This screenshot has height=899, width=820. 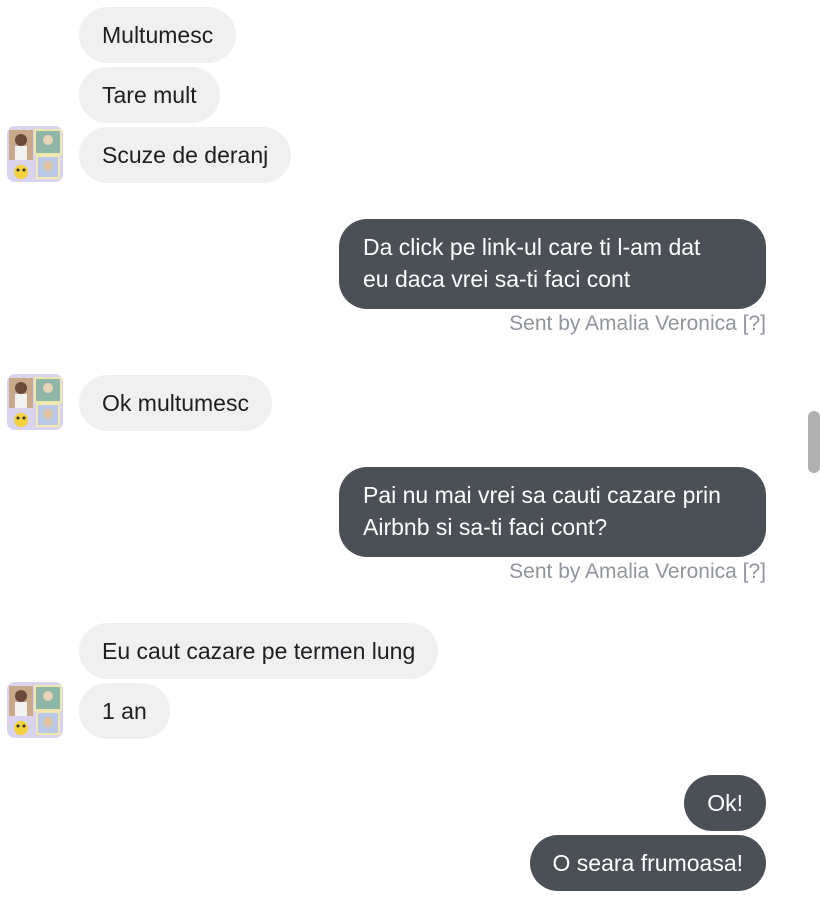 I want to click on incoming-message: Eu caut cazare pe termen lung, so click(x=259, y=651).